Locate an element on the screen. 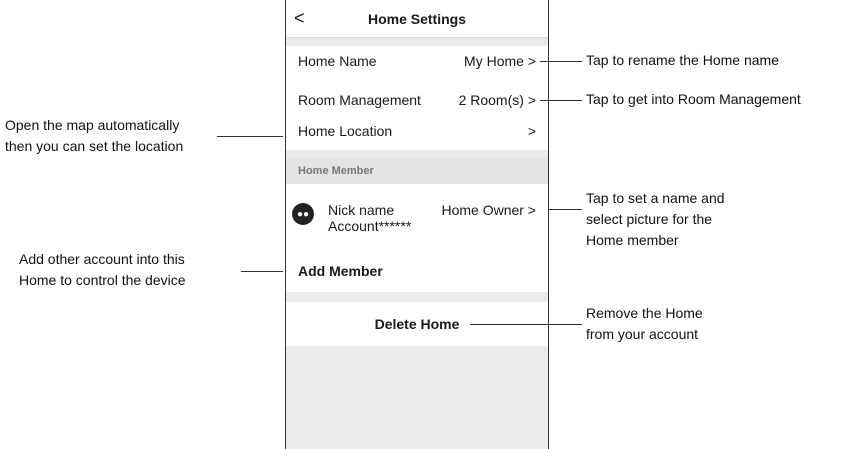  annotation-remove-line-1: Remove the Home is located at coordinates (644, 313).